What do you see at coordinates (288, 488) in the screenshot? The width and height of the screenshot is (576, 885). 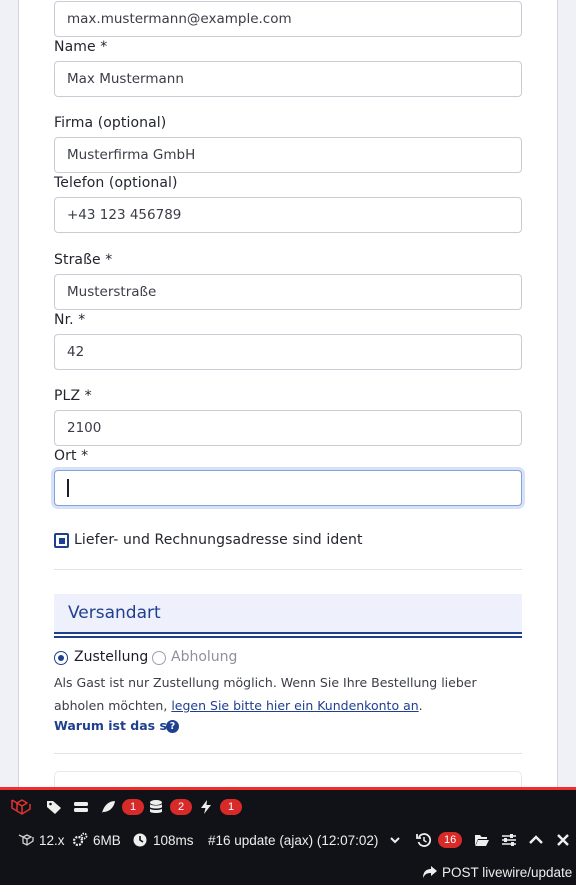 I see `city-input` at bounding box center [288, 488].